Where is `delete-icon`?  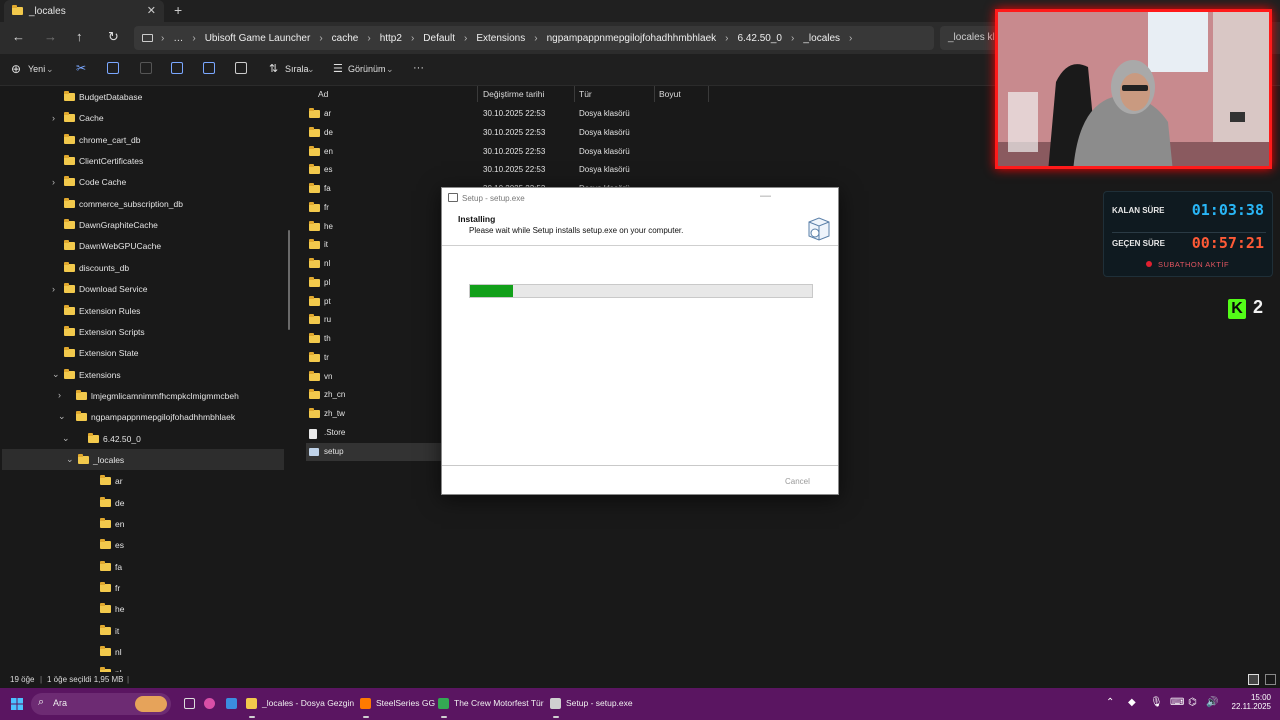 delete-icon is located at coordinates (241, 68).